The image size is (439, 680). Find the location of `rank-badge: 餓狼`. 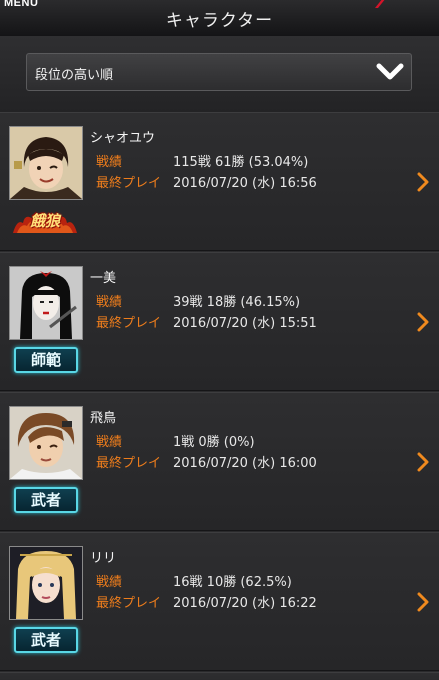

rank-badge: 餓狼 is located at coordinates (45, 222).